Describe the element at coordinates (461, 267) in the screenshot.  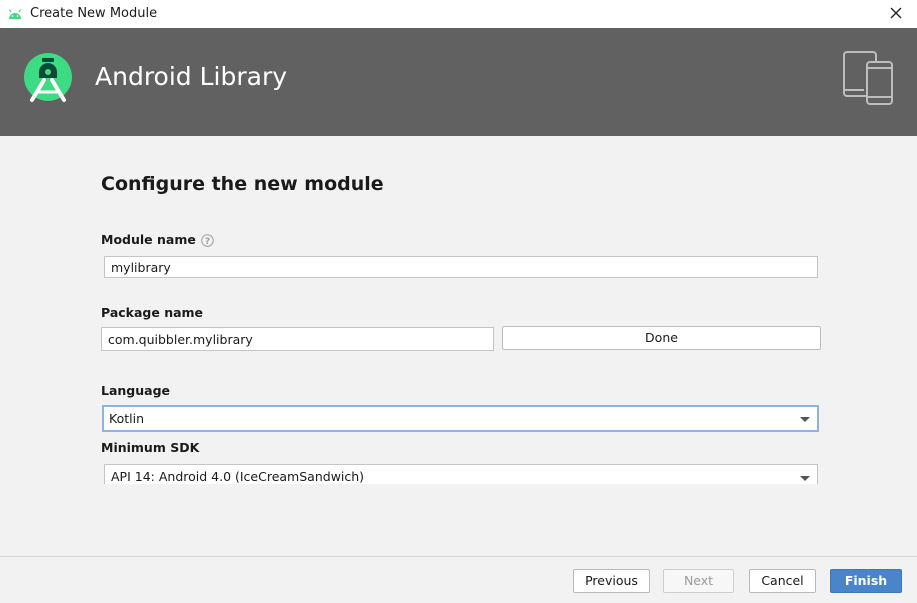
I see `module-name-input: mylibrary` at that location.